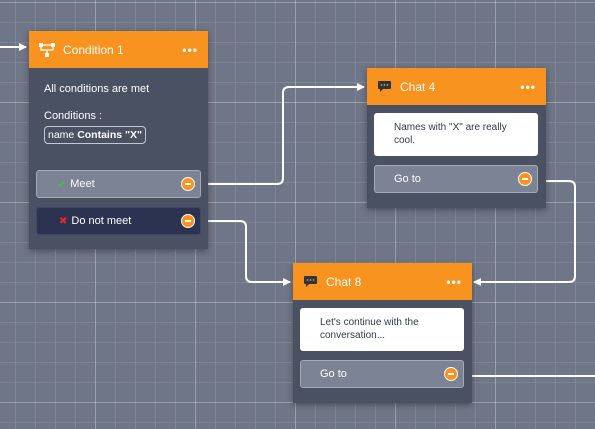 The width and height of the screenshot is (595, 429). I want to click on chat-4-node-header: Chat 4 •••, so click(456, 86).